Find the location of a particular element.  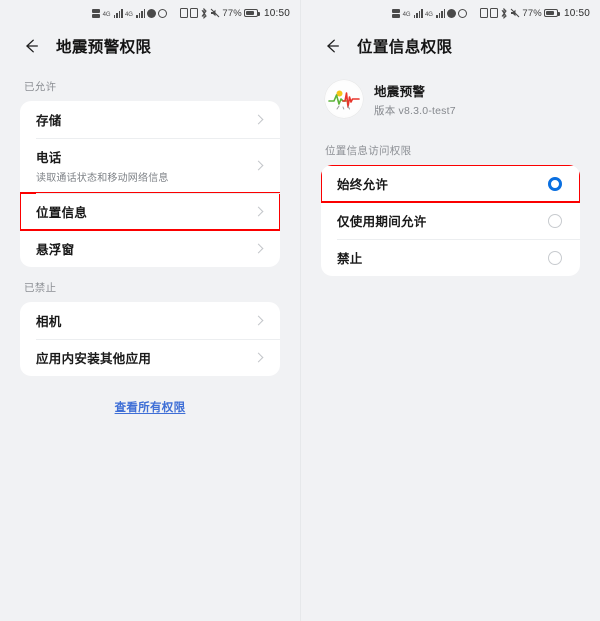

location-permission-options-card: 始终允许 仅使用期间允许 禁止 is located at coordinates (450, 220).